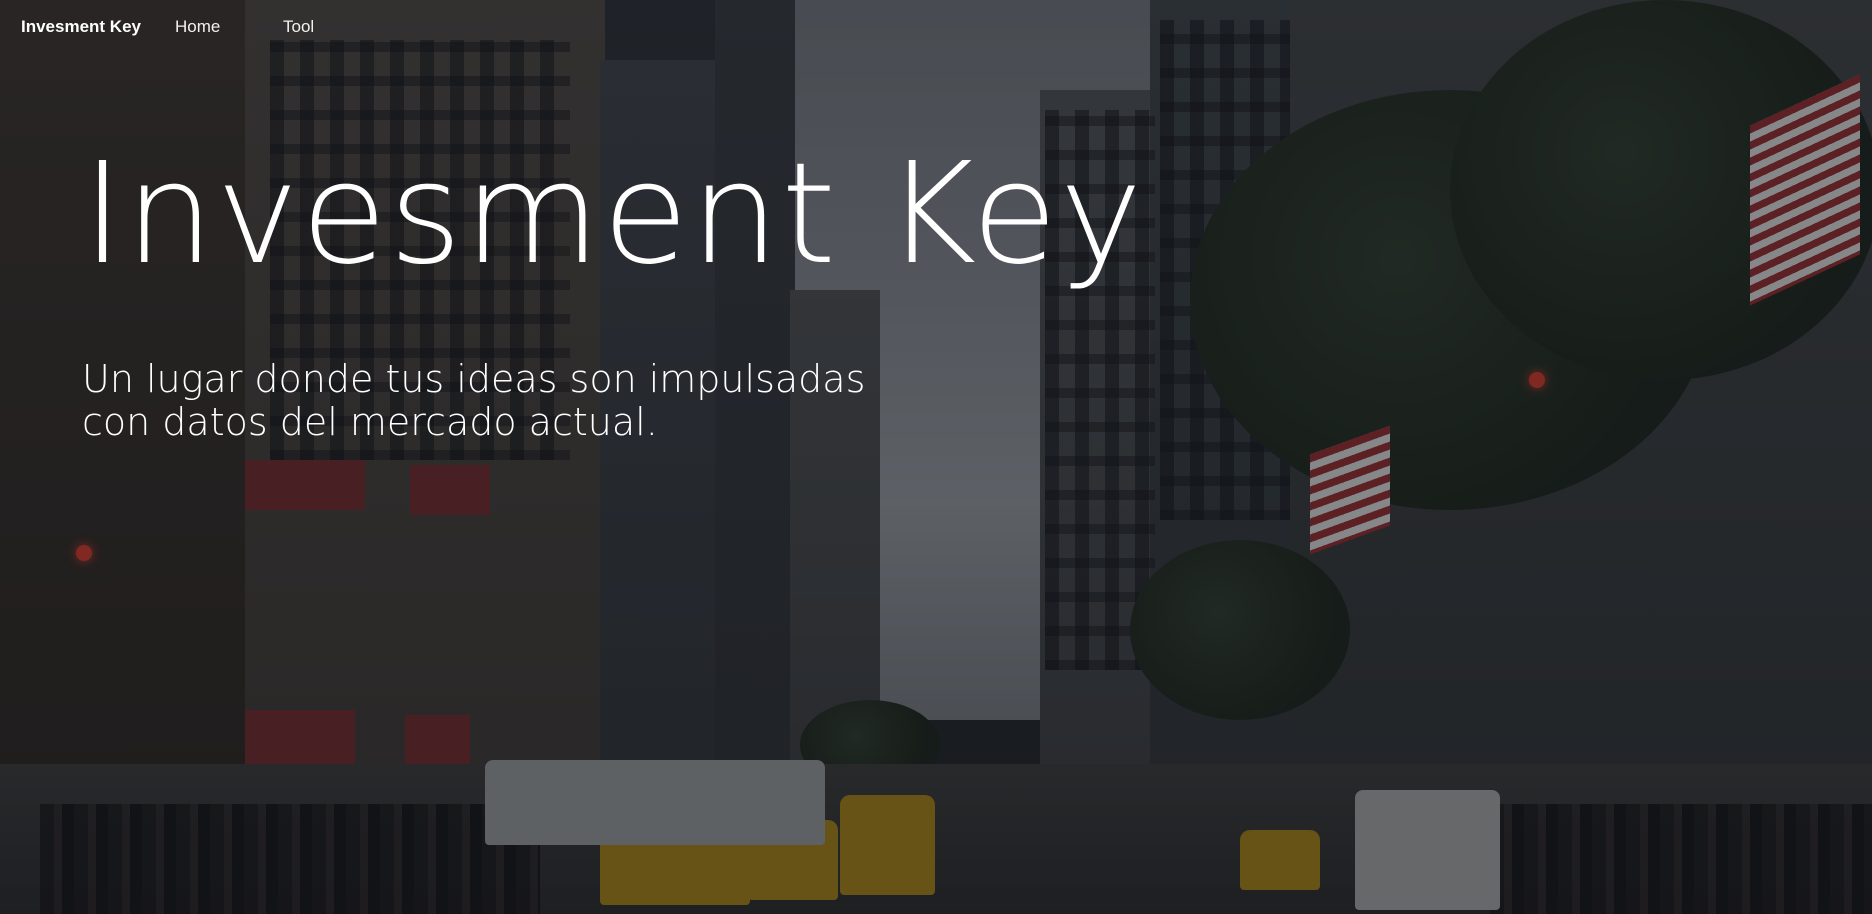  I want to click on hero-subtitle-line-2: con datos del mercado actual., so click(370, 421).